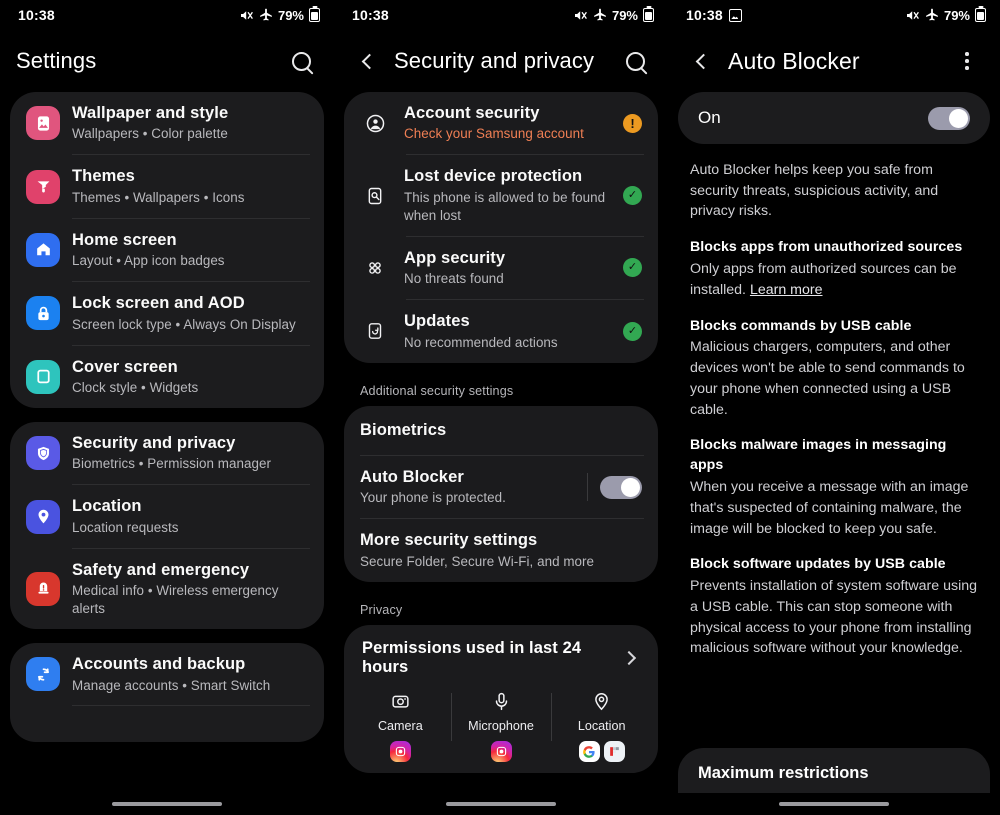 This screenshot has height=815, width=1000. What do you see at coordinates (794, 60) in the screenshot?
I see `page-title: Auto Blocker` at bounding box center [794, 60].